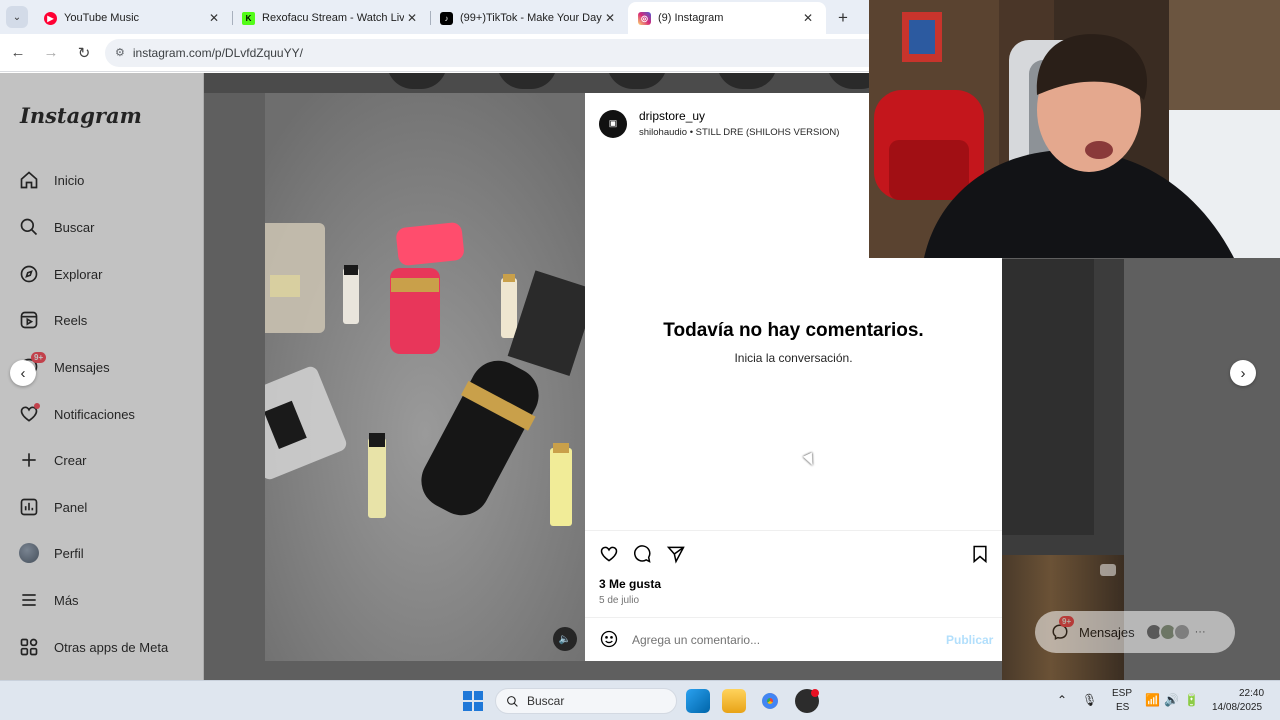 The height and width of the screenshot is (720, 1280). What do you see at coordinates (52, 507) in the screenshot?
I see `sidebar-item-panel: Panel` at bounding box center [52, 507].